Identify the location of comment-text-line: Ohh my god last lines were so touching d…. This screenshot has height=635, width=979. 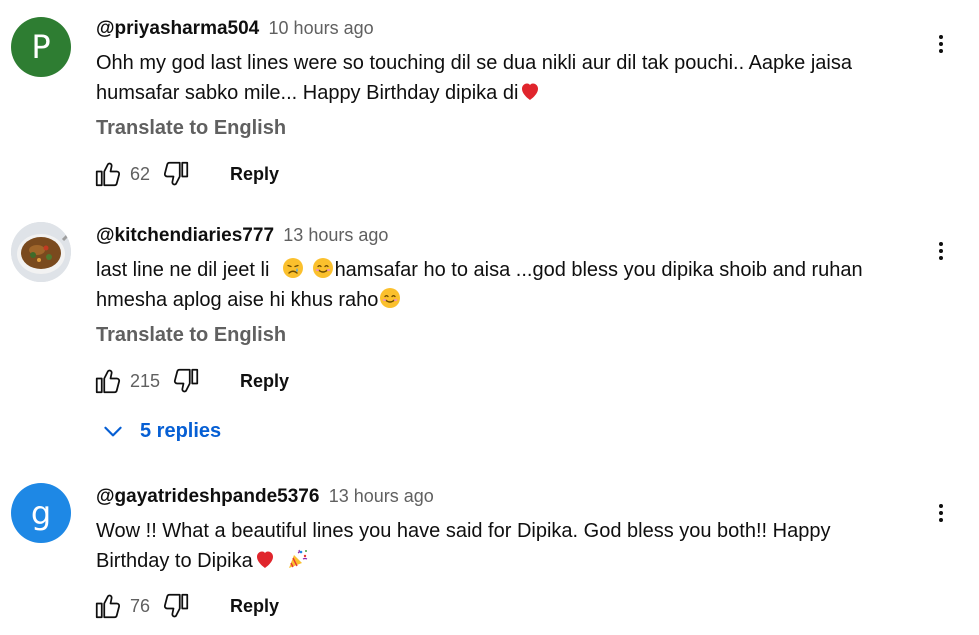
(474, 63).